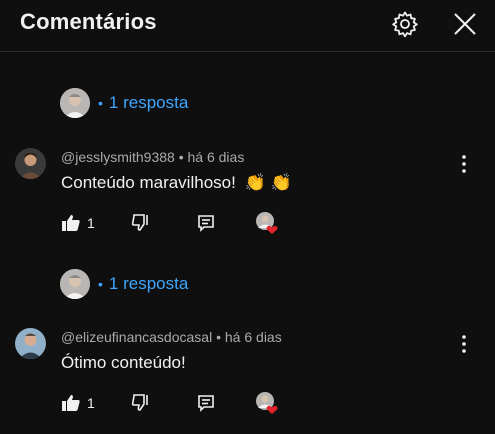  What do you see at coordinates (118, 157) in the screenshot?
I see `comment-author: @jesslysmith9388` at bounding box center [118, 157].